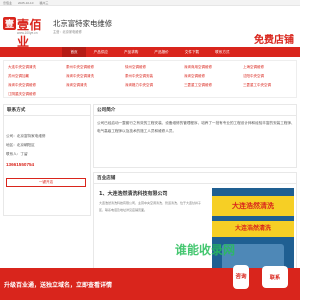 The width and height of the screenshot is (320, 300). I want to click on nav-quotes: 产品报价, so click(161, 52).